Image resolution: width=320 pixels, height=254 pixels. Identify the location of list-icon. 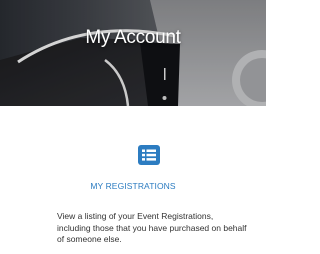
(149, 155).